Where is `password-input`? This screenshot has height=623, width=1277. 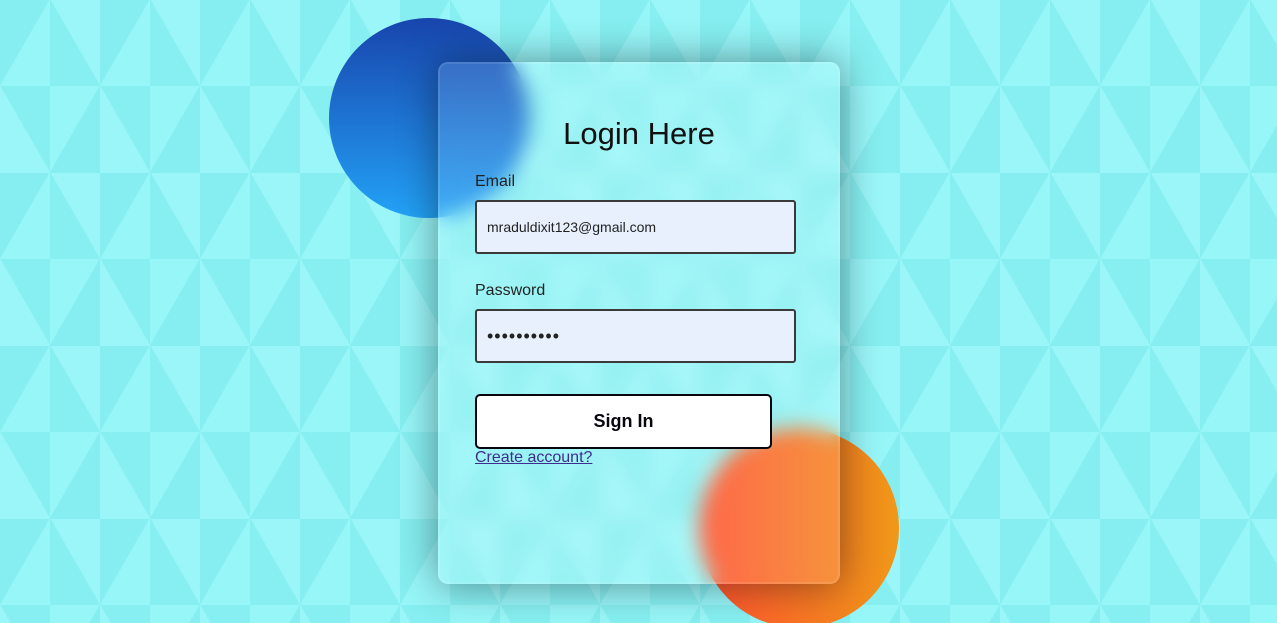 password-input is located at coordinates (635, 336).